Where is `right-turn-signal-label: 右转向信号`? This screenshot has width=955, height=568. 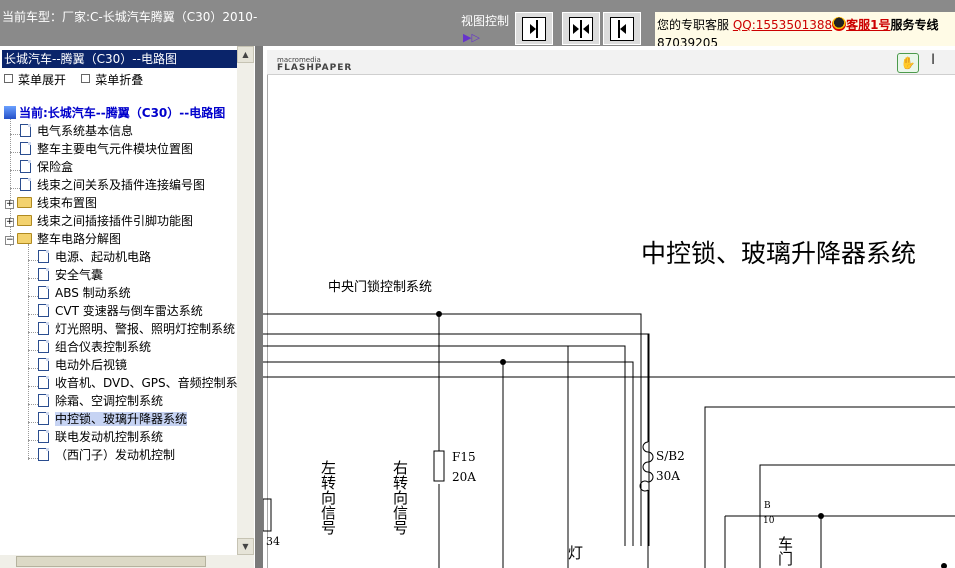 right-turn-signal-label: 右转向信号 is located at coordinates (400, 498).